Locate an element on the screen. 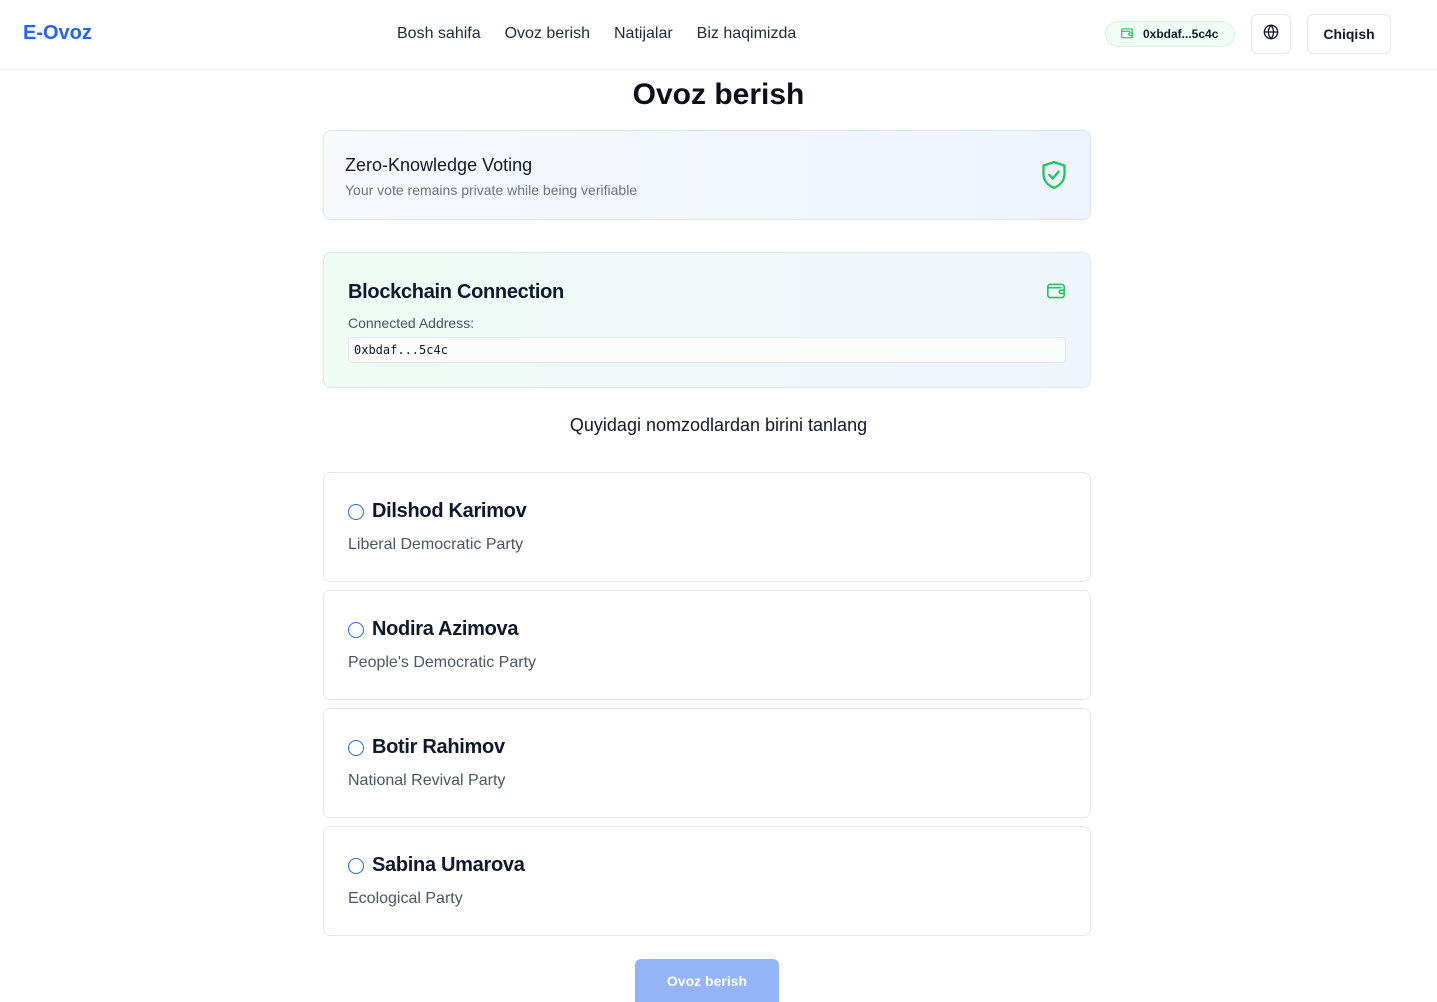 This screenshot has width=1437, height=1002. candidate-party: People's Democratic Party is located at coordinates (442, 662).